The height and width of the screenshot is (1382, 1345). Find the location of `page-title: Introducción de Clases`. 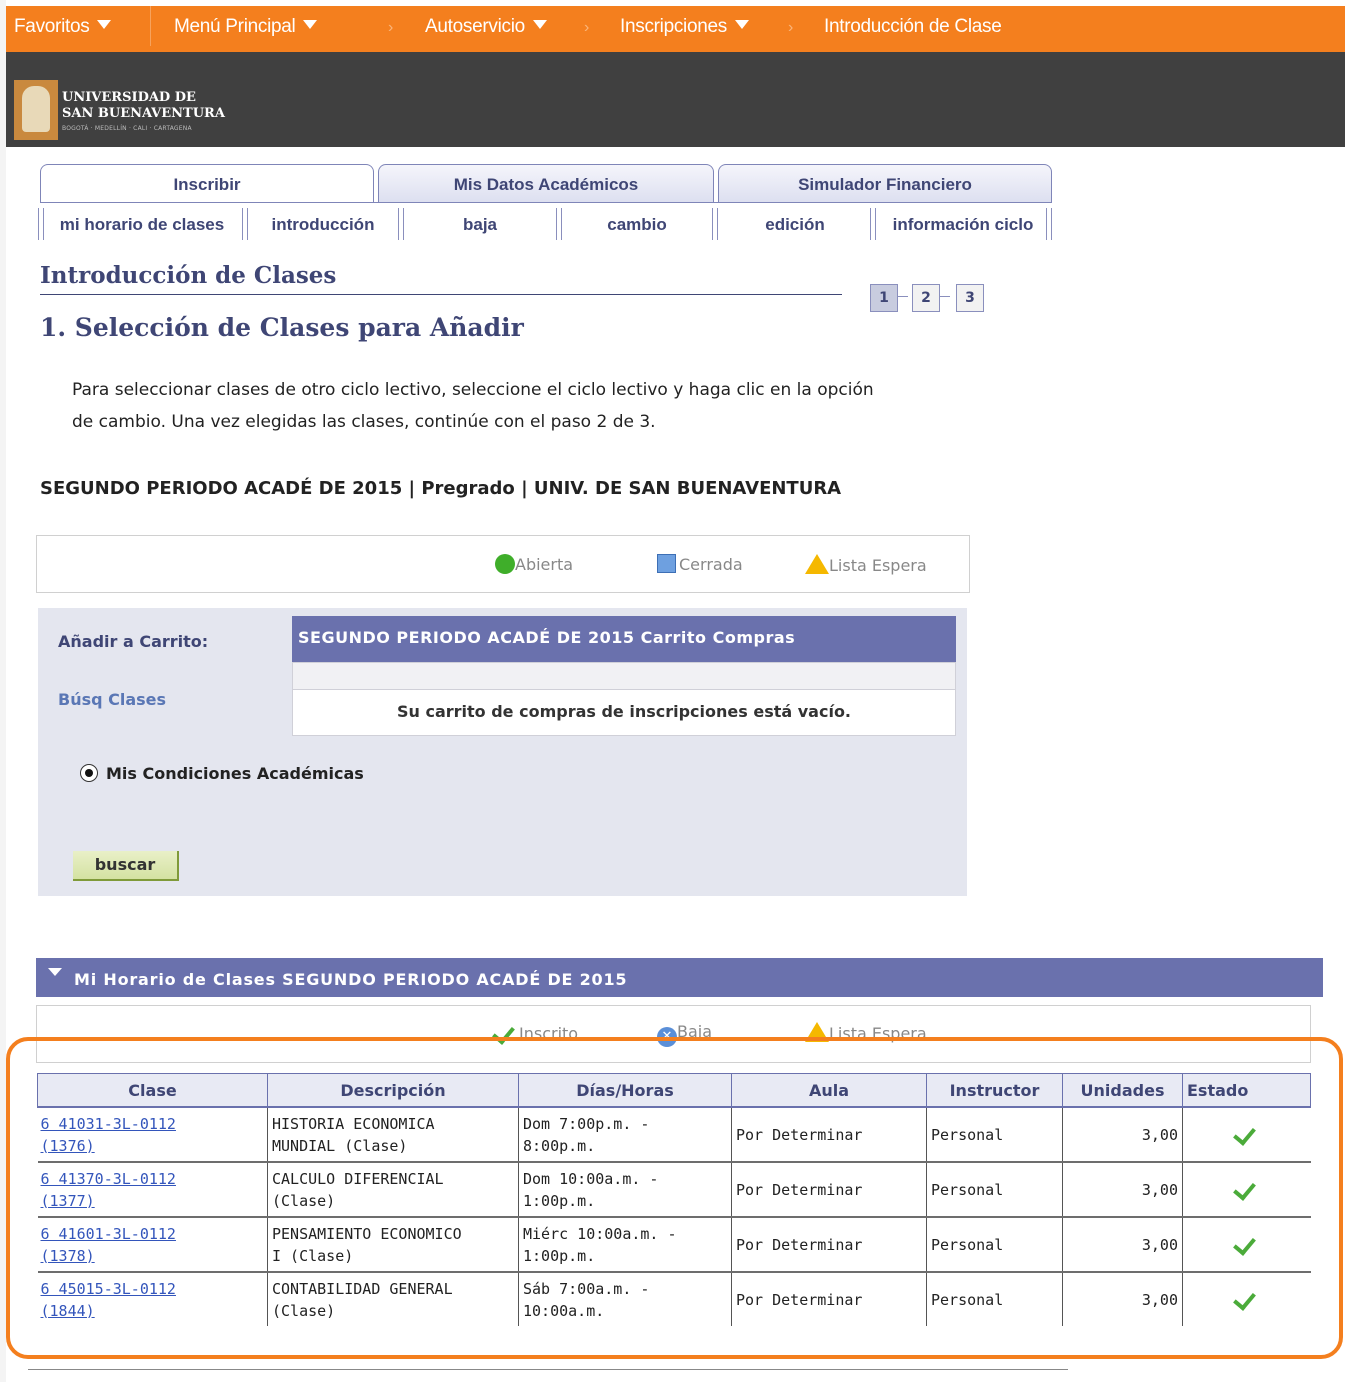

page-title: Introducción de Clases is located at coordinates (188, 275).